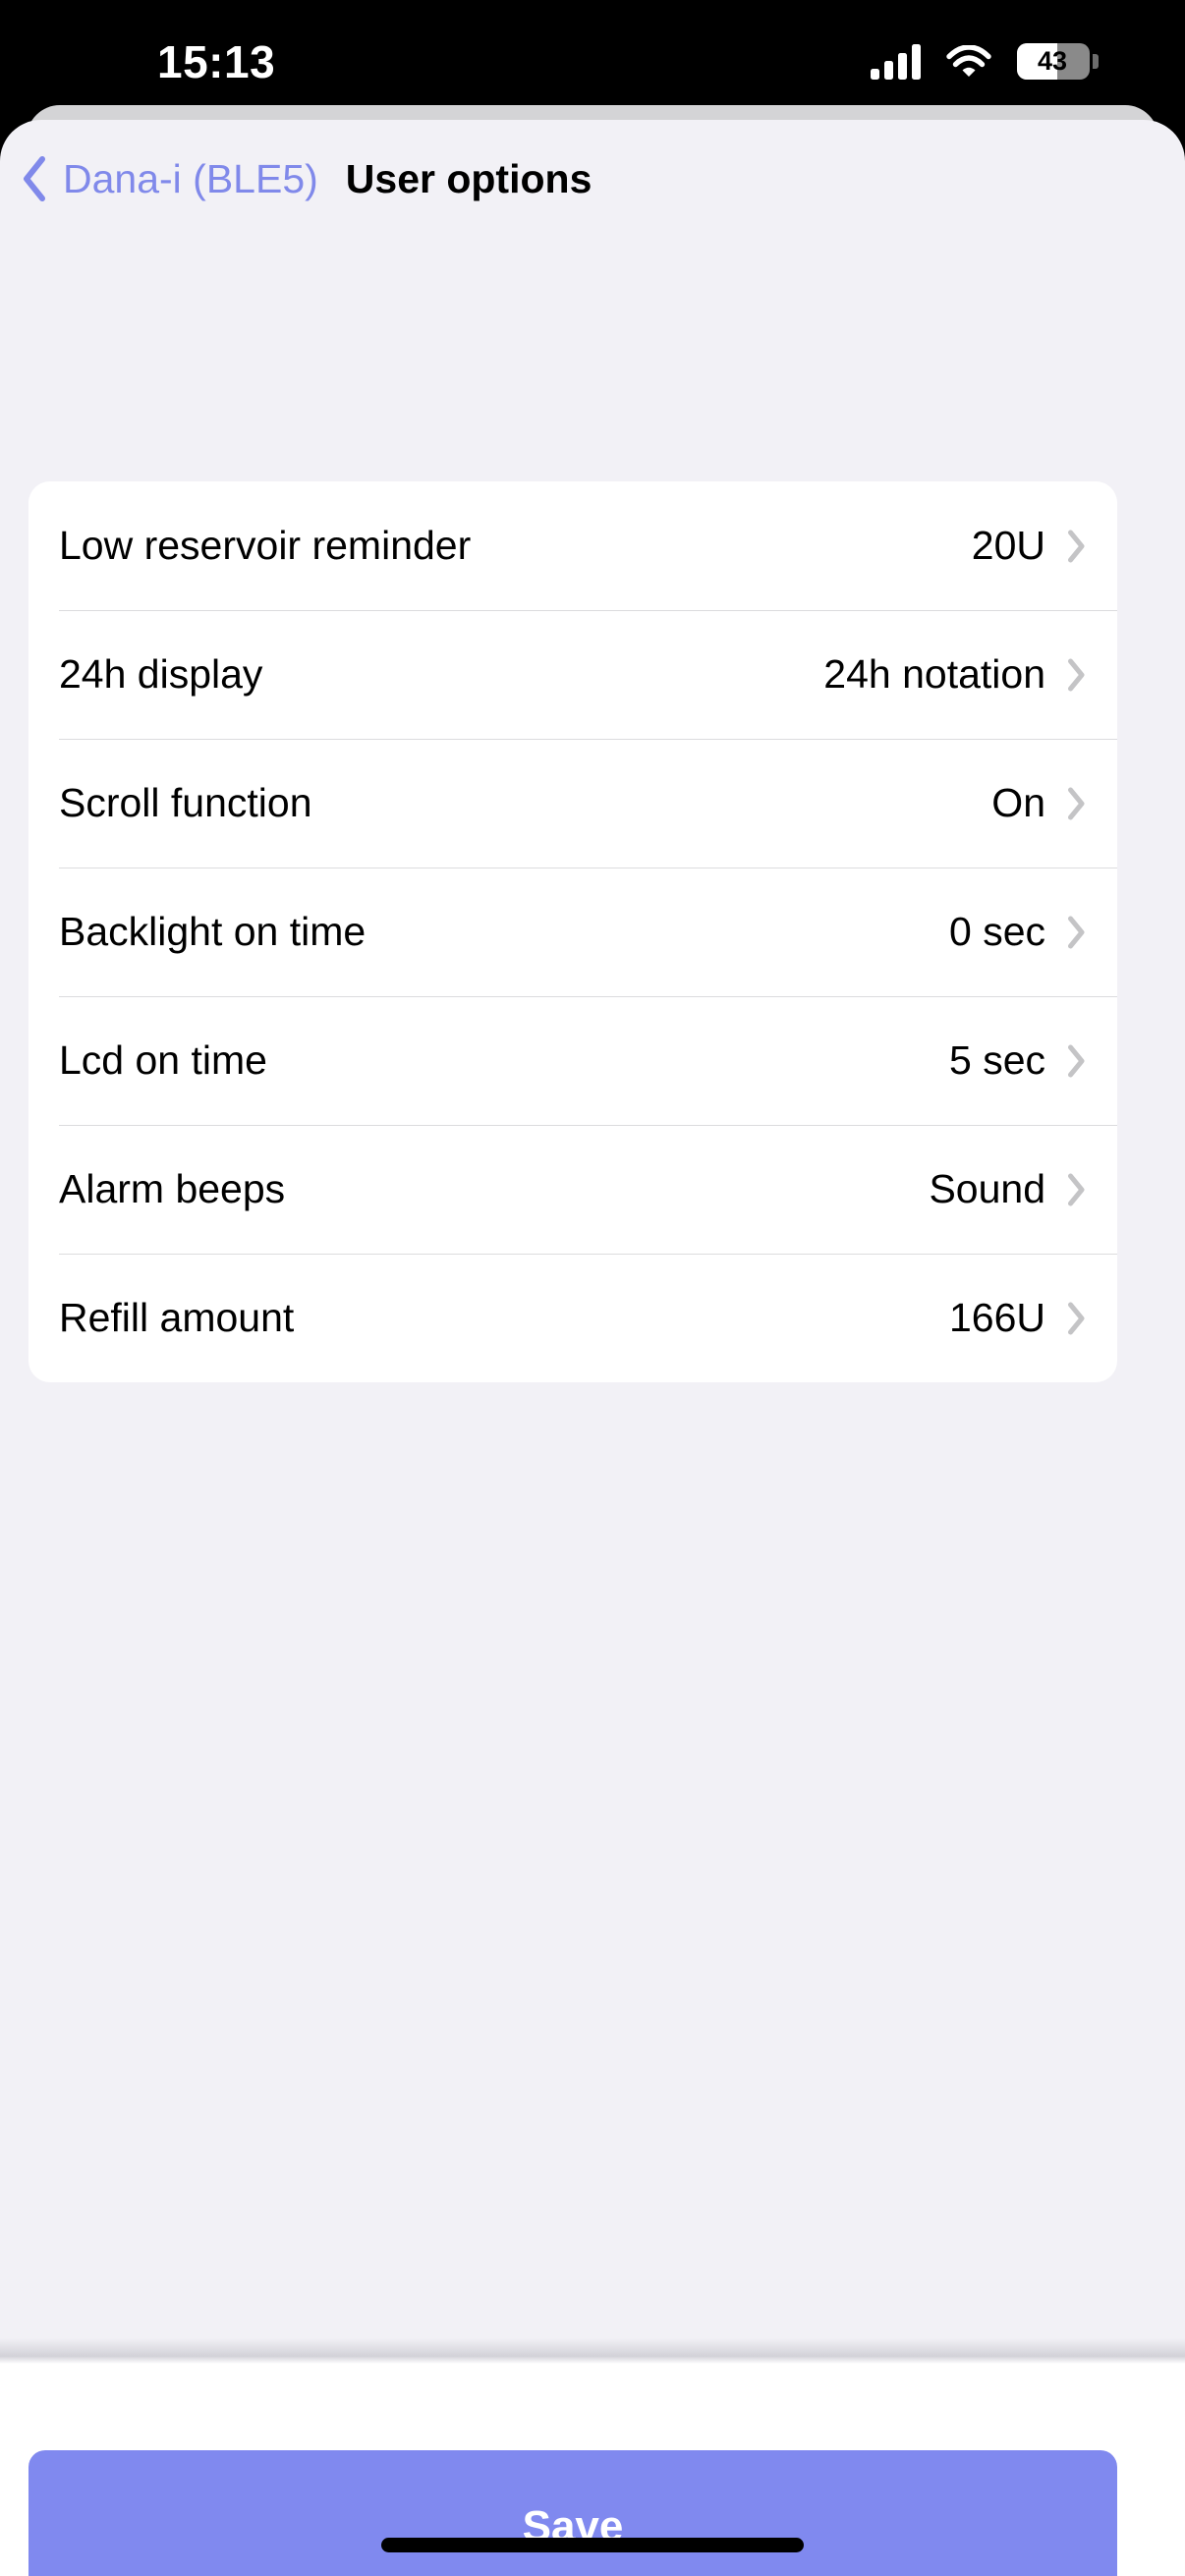 This screenshot has height=2576, width=1185. I want to click on list-item-24h-display: 24h display 24h notation, so click(573, 674).